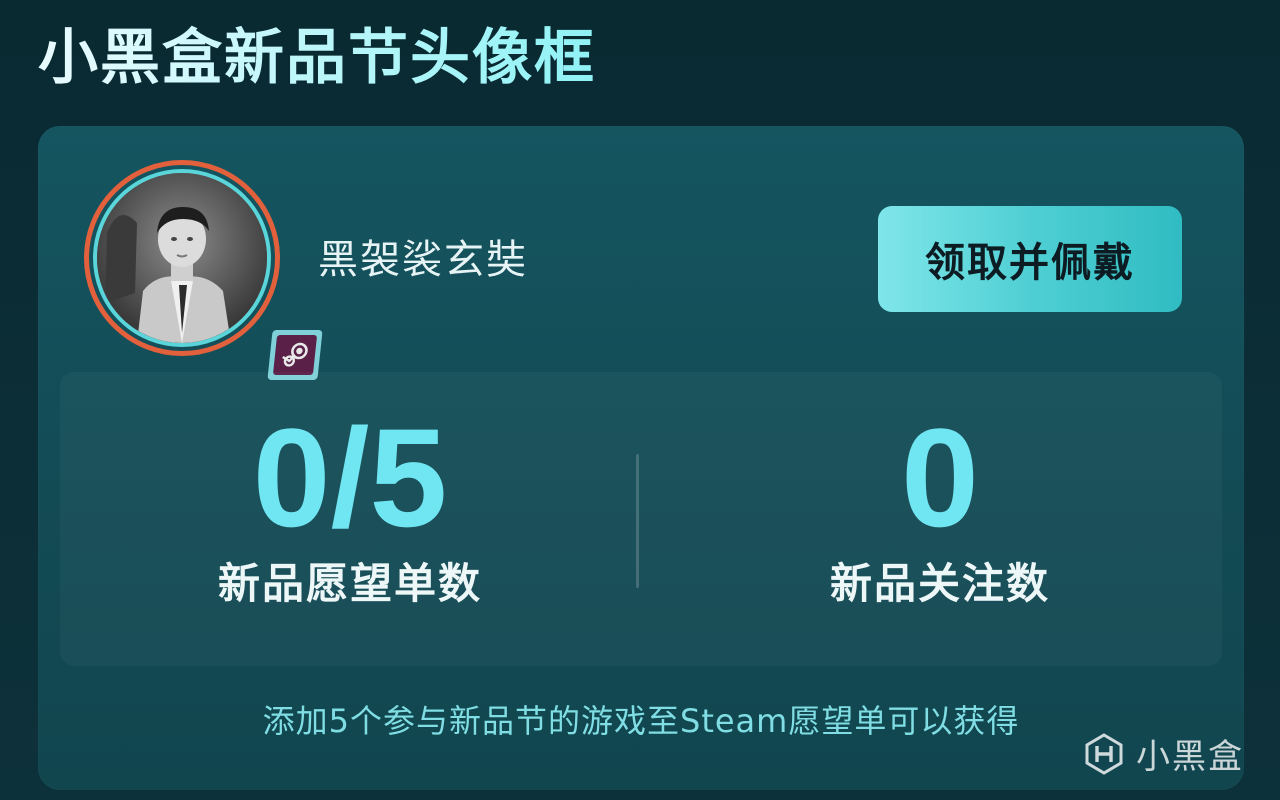 Image resolution: width=1280 pixels, height=800 pixels. Describe the element at coordinates (350, 477) in the screenshot. I see `wishlist-count: 0/5` at that location.